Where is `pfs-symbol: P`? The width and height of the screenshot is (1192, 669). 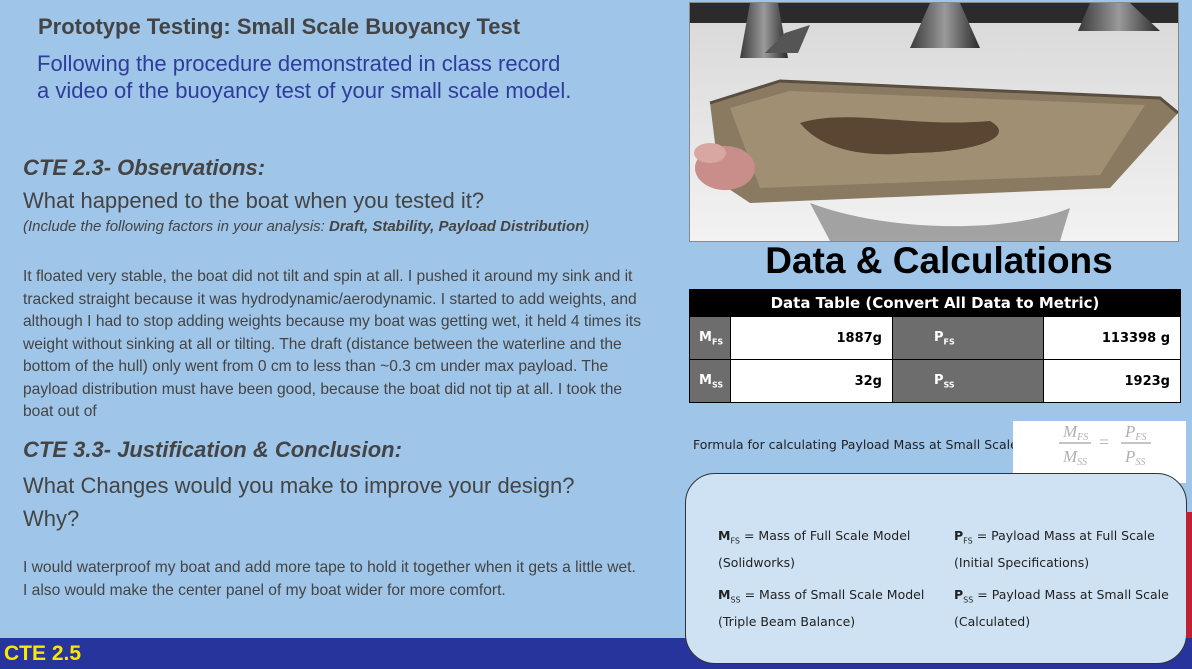
pfs-symbol: P is located at coordinates (939, 337).